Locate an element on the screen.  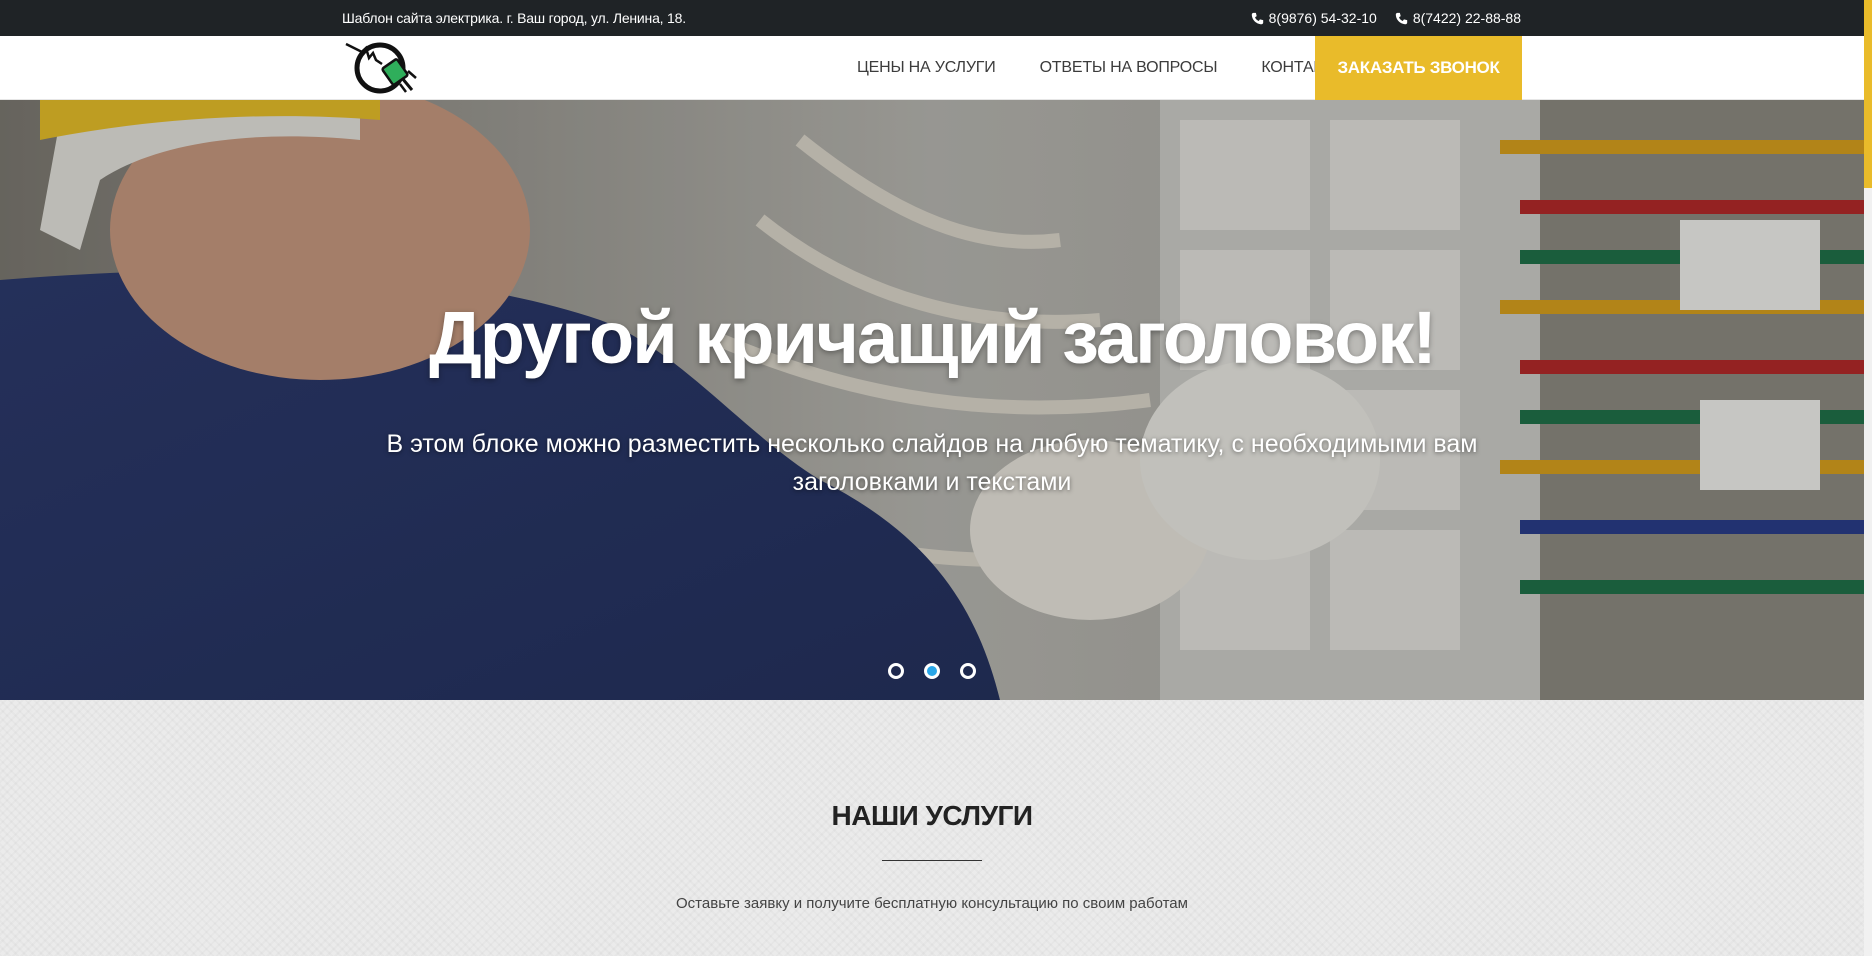
hero-title: Другой кричащий заголовок! is located at coordinates (933, 337).